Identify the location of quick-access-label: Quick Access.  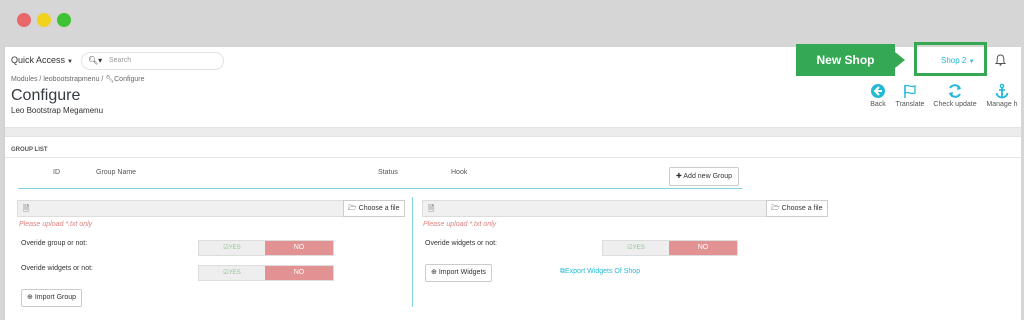
(38, 60).